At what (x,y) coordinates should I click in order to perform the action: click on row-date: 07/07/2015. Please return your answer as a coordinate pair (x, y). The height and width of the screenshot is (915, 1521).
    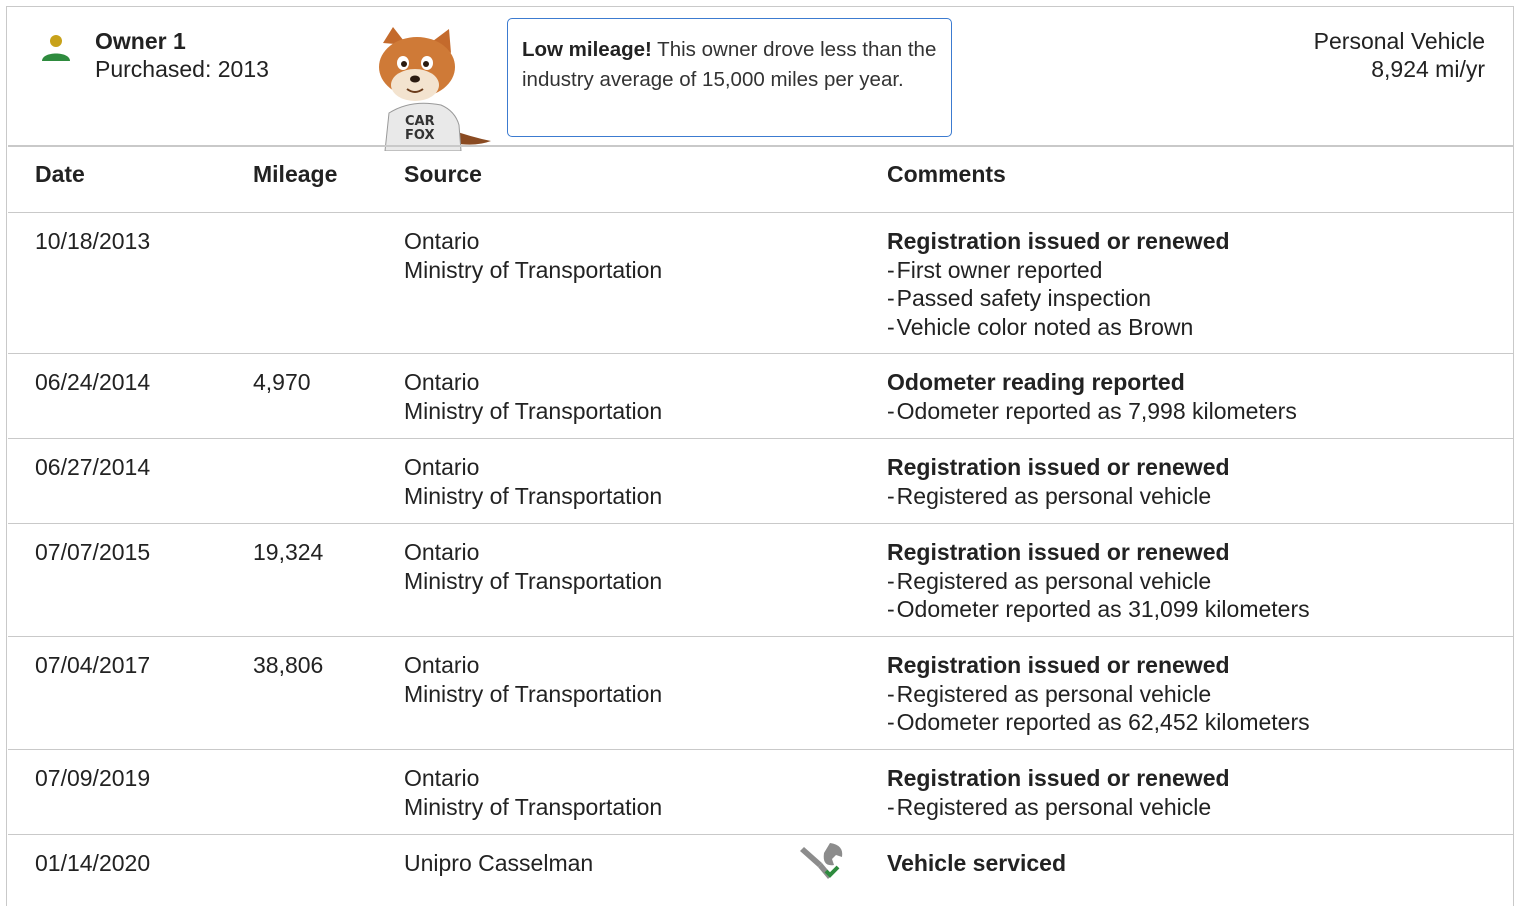
    Looking at the image, I should click on (93, 552).